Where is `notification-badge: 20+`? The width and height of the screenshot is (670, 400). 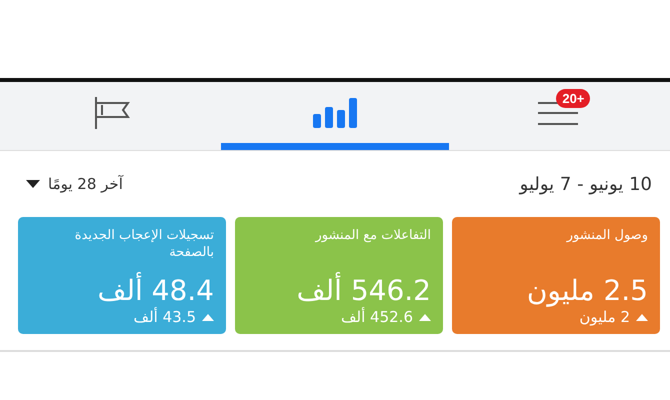
notification-badge: 20+ is located at coordinates (573, 98).